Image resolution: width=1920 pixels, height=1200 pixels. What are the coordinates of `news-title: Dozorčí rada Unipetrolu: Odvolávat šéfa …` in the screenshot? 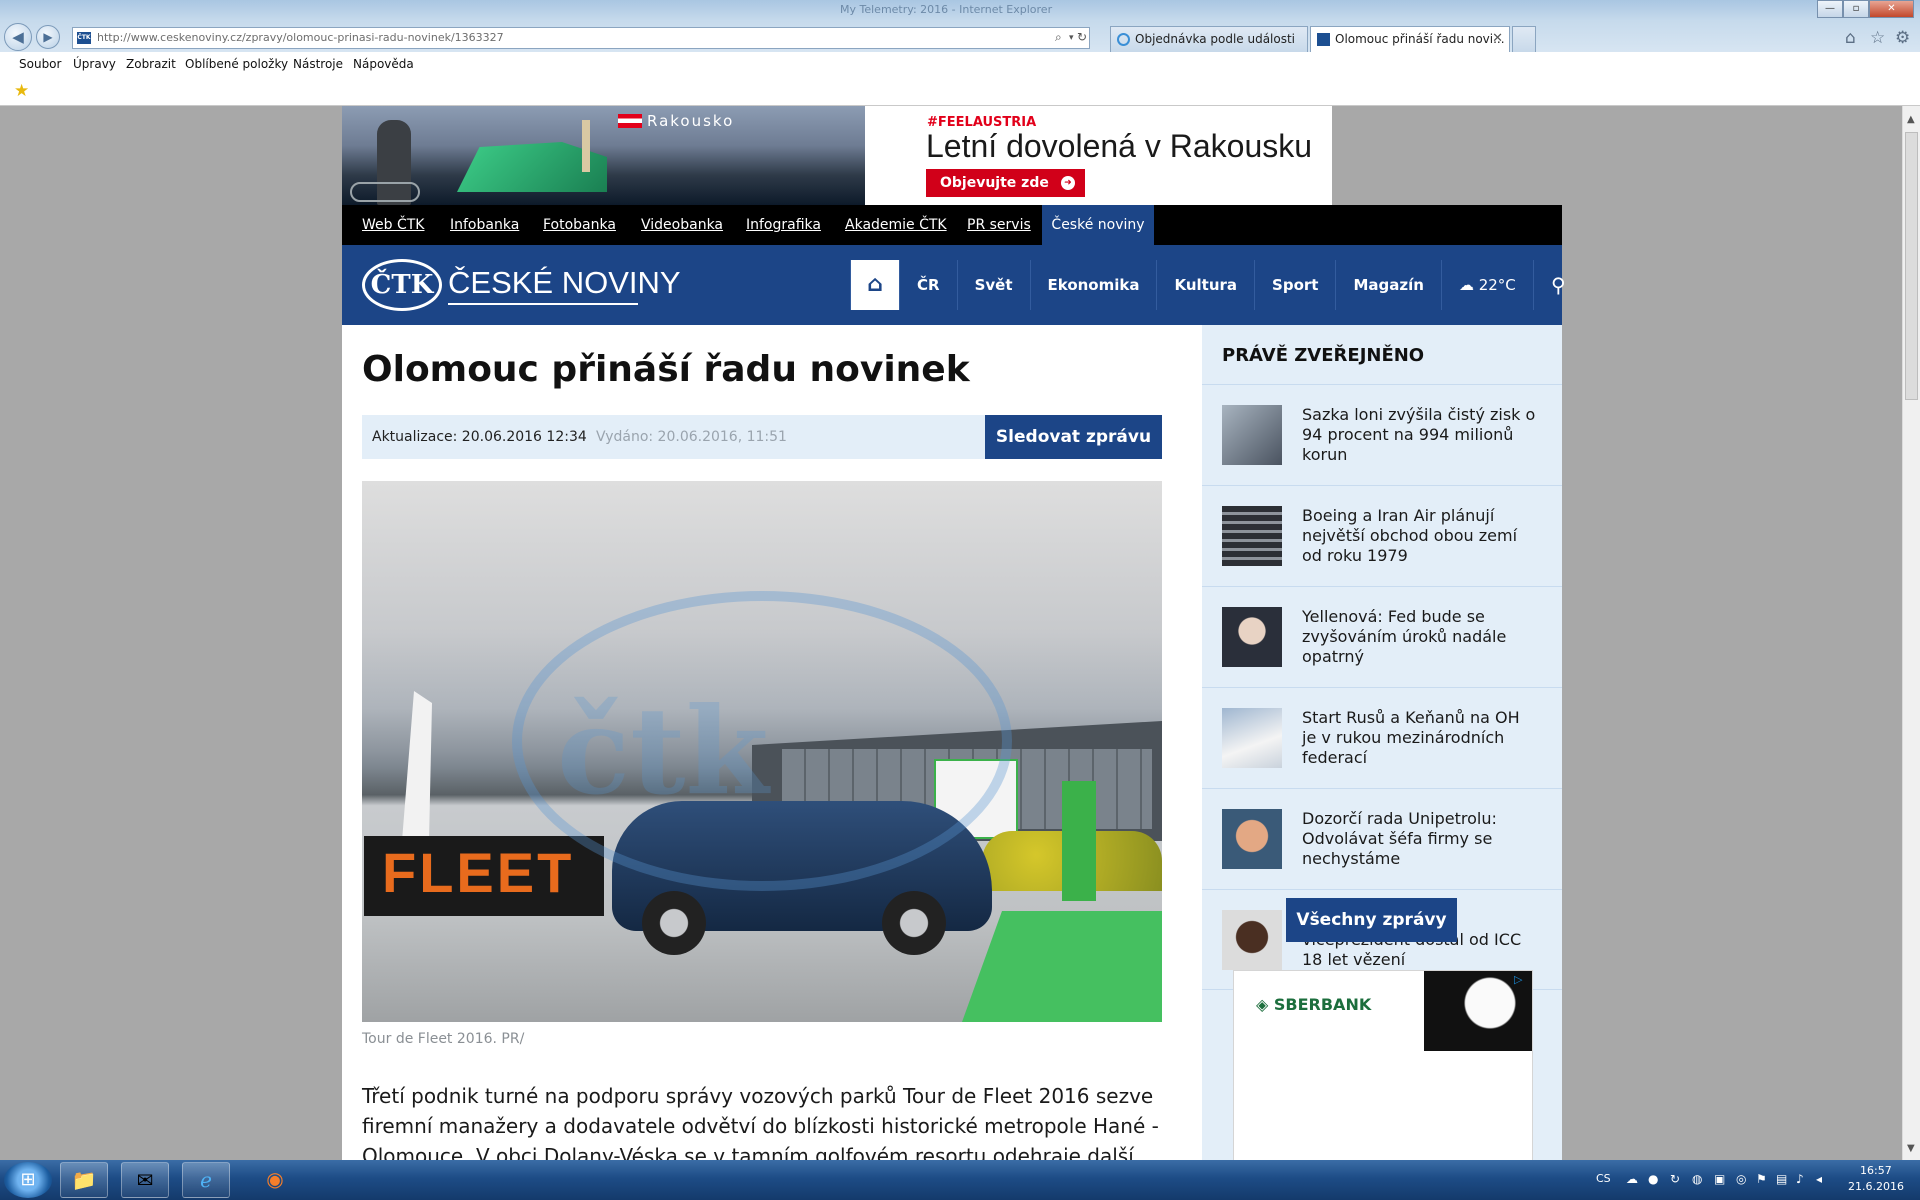 It's located at (1399, 838).